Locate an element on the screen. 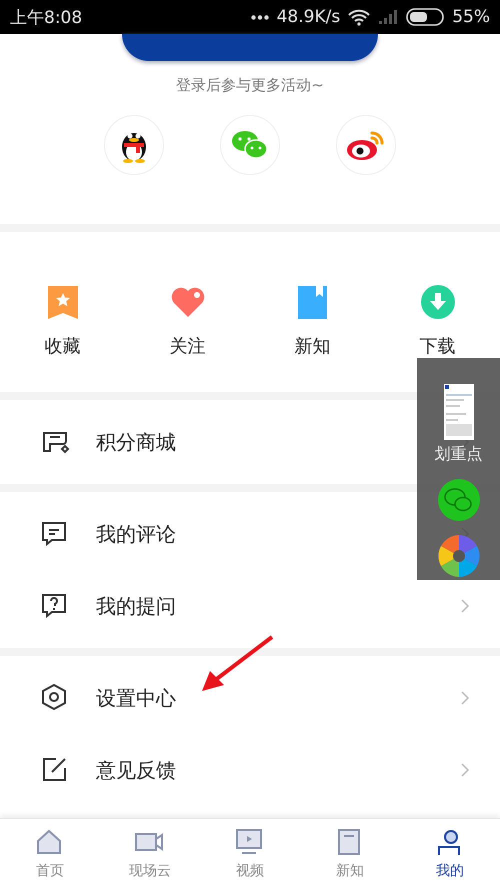  login-hint: 登录后参与更多活动~ is located at coordinates (250, 85).